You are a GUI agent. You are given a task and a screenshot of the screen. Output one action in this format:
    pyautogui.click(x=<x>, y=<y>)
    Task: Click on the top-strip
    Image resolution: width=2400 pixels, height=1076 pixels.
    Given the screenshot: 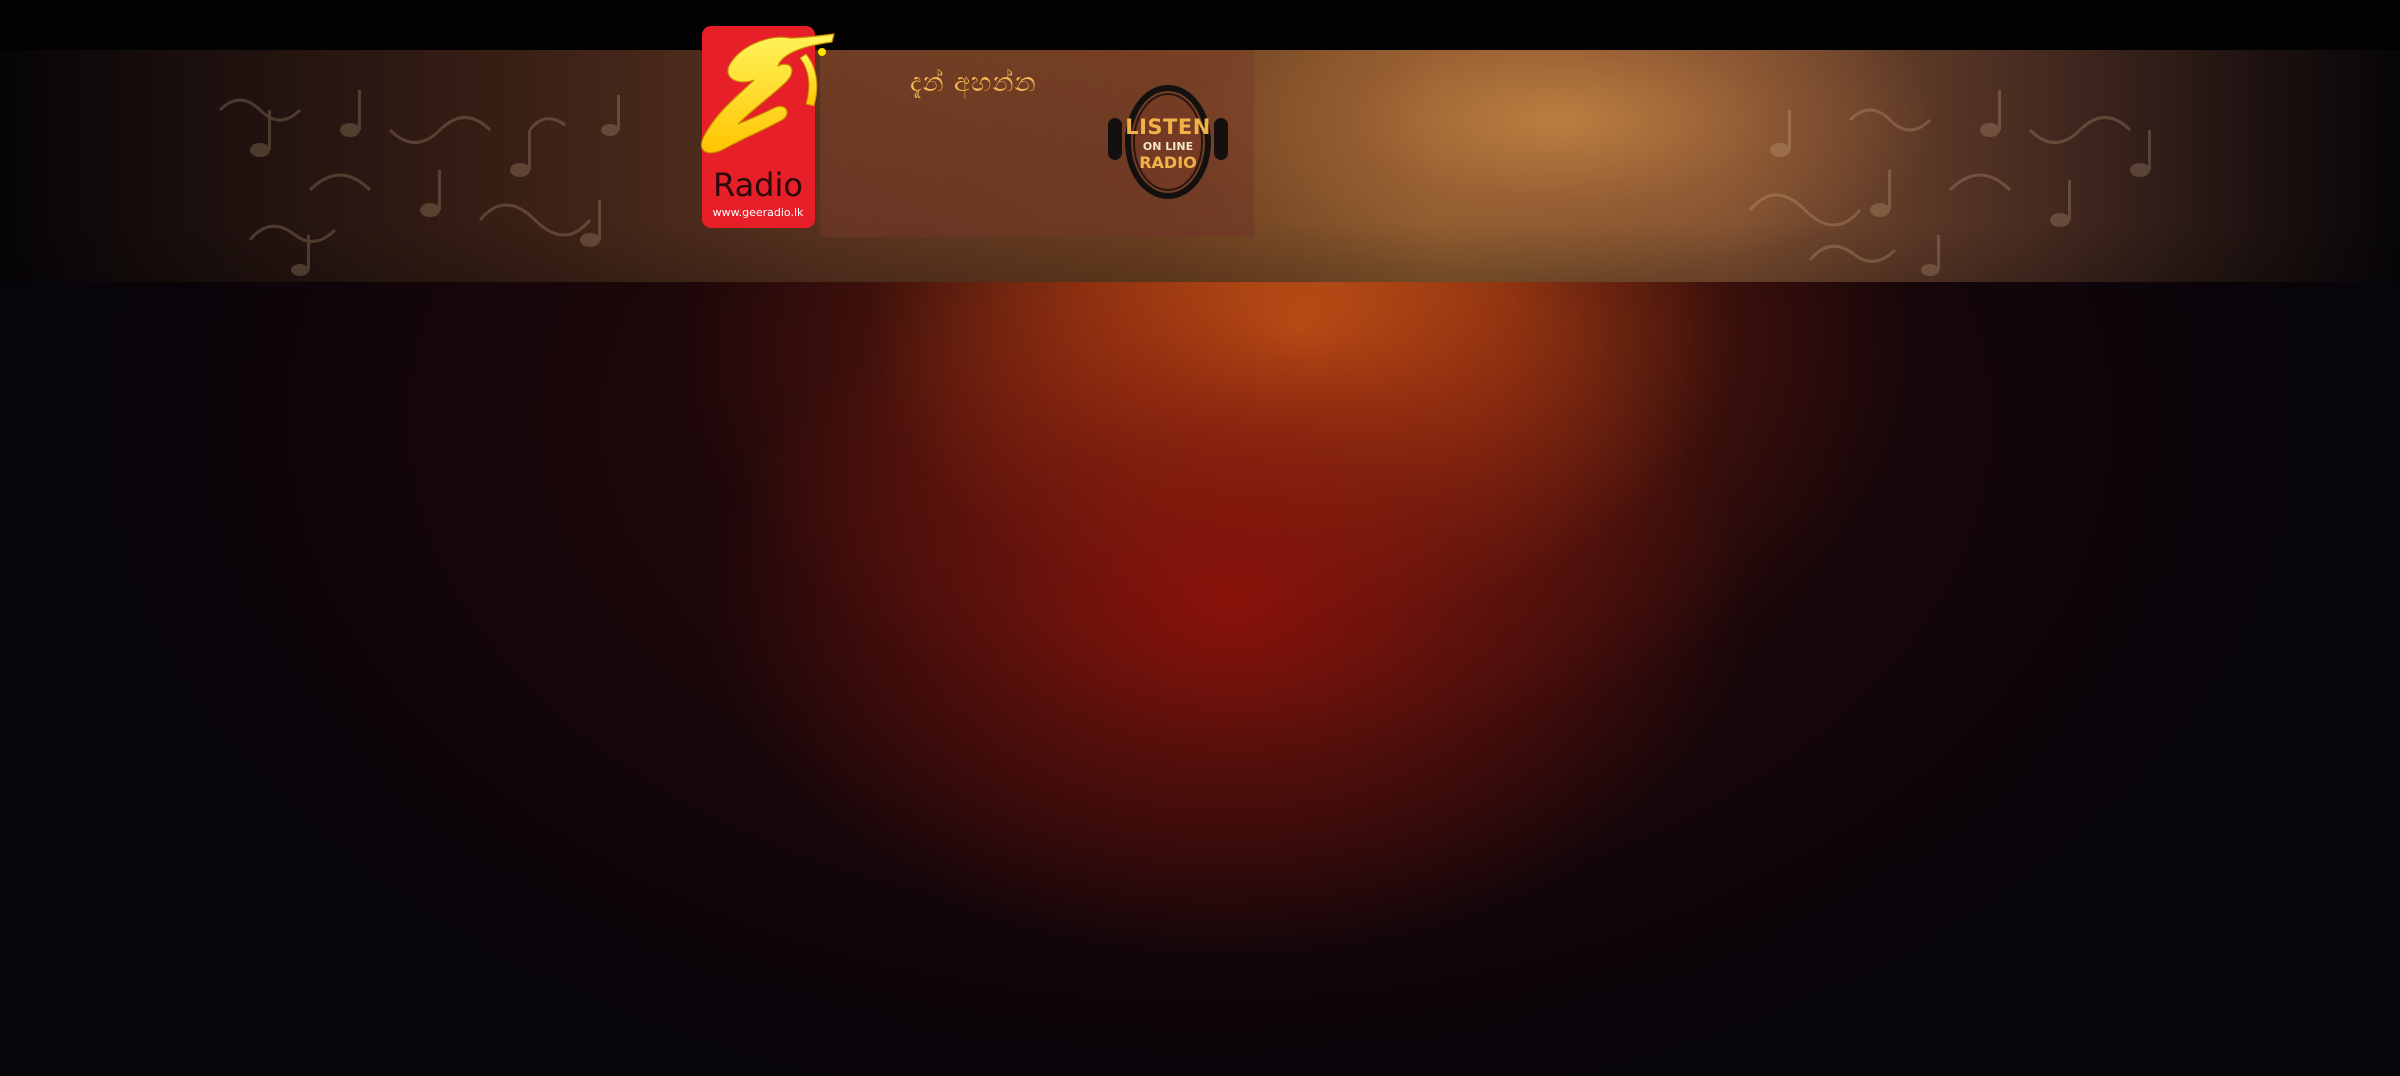 What is the action you would take?
    pyautogui.click(x=1200, y=25)
    